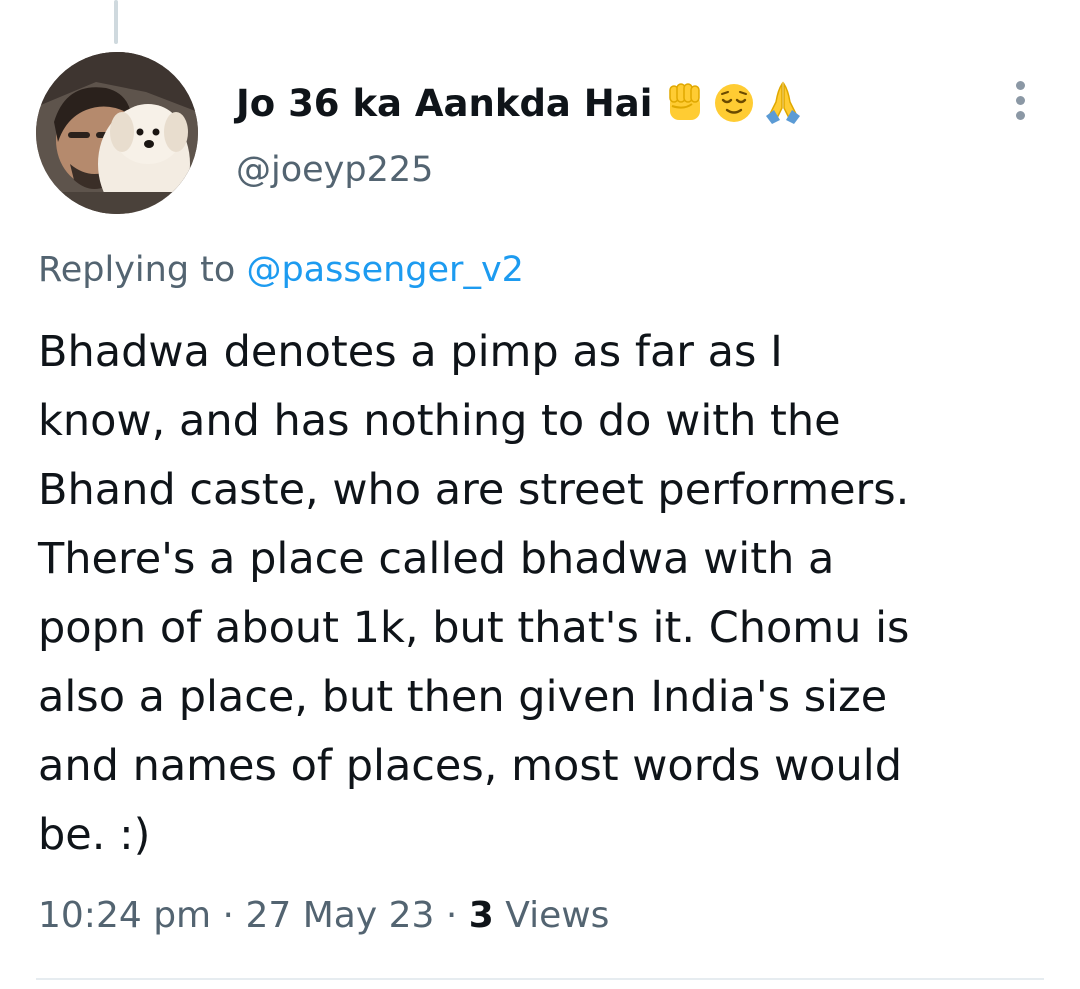  Describe the element at coordinates (124, 915) in the screenshot. I see `tweet-time: 10:24 pm` at that location.